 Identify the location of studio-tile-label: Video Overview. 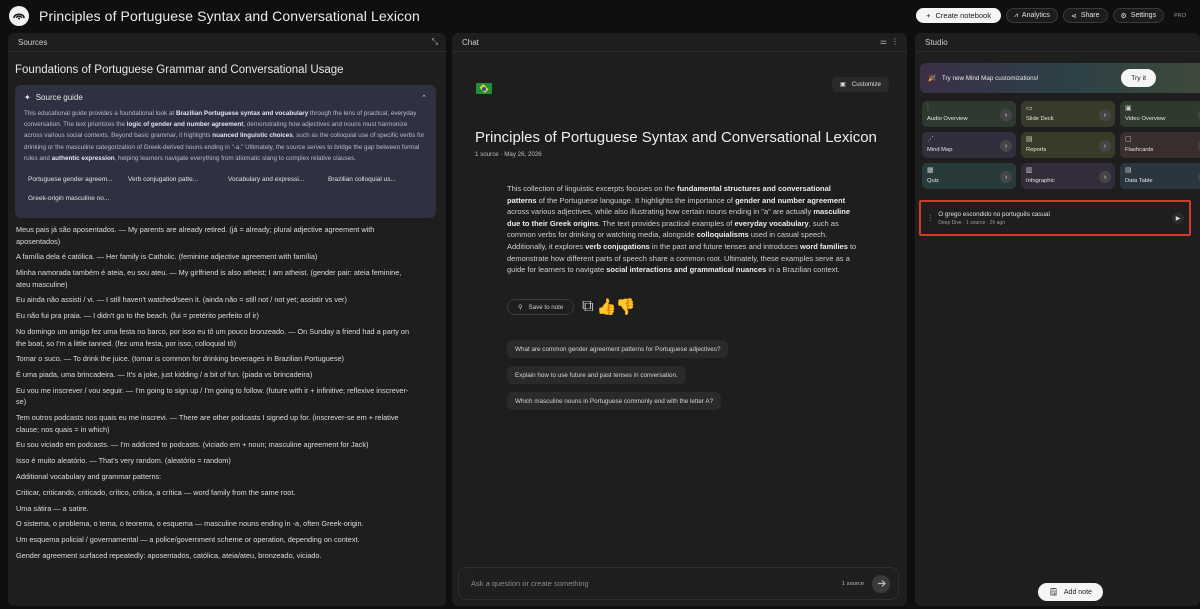
(1145, 119).